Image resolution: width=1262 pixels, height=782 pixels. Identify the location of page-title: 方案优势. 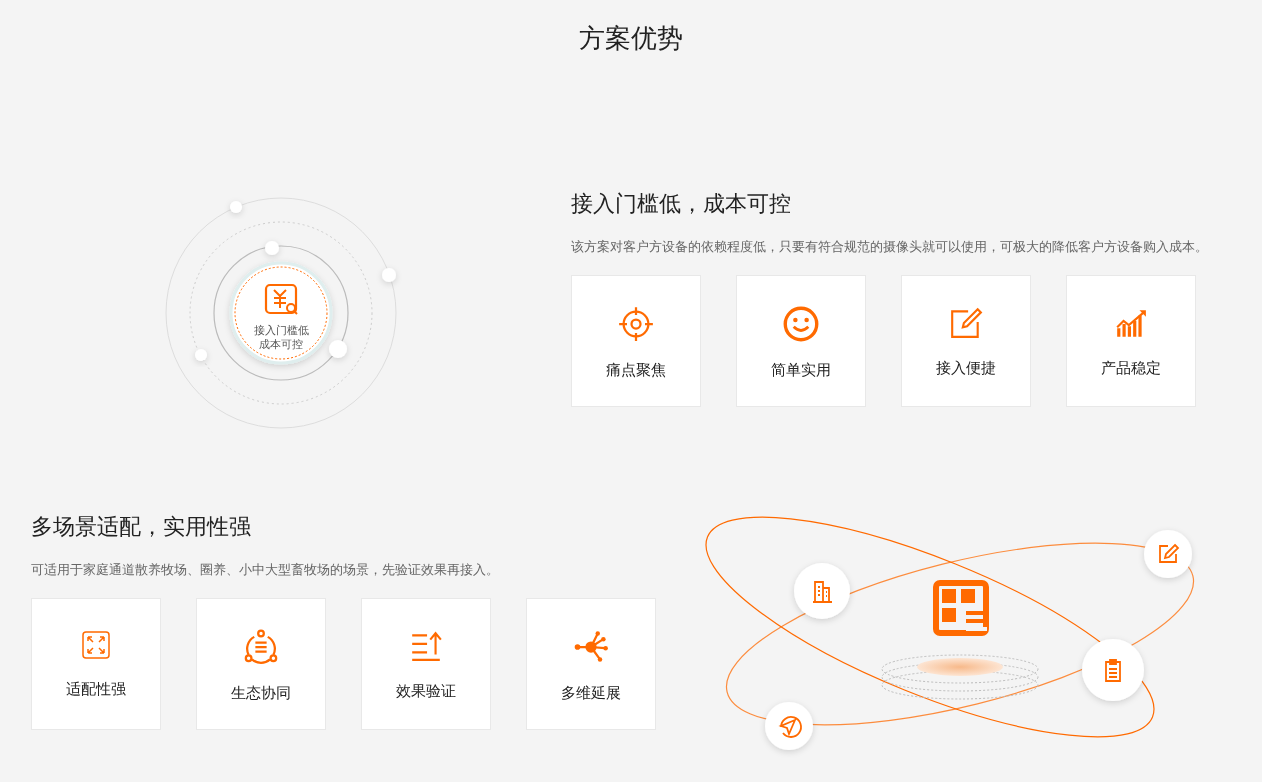
(631, 38).